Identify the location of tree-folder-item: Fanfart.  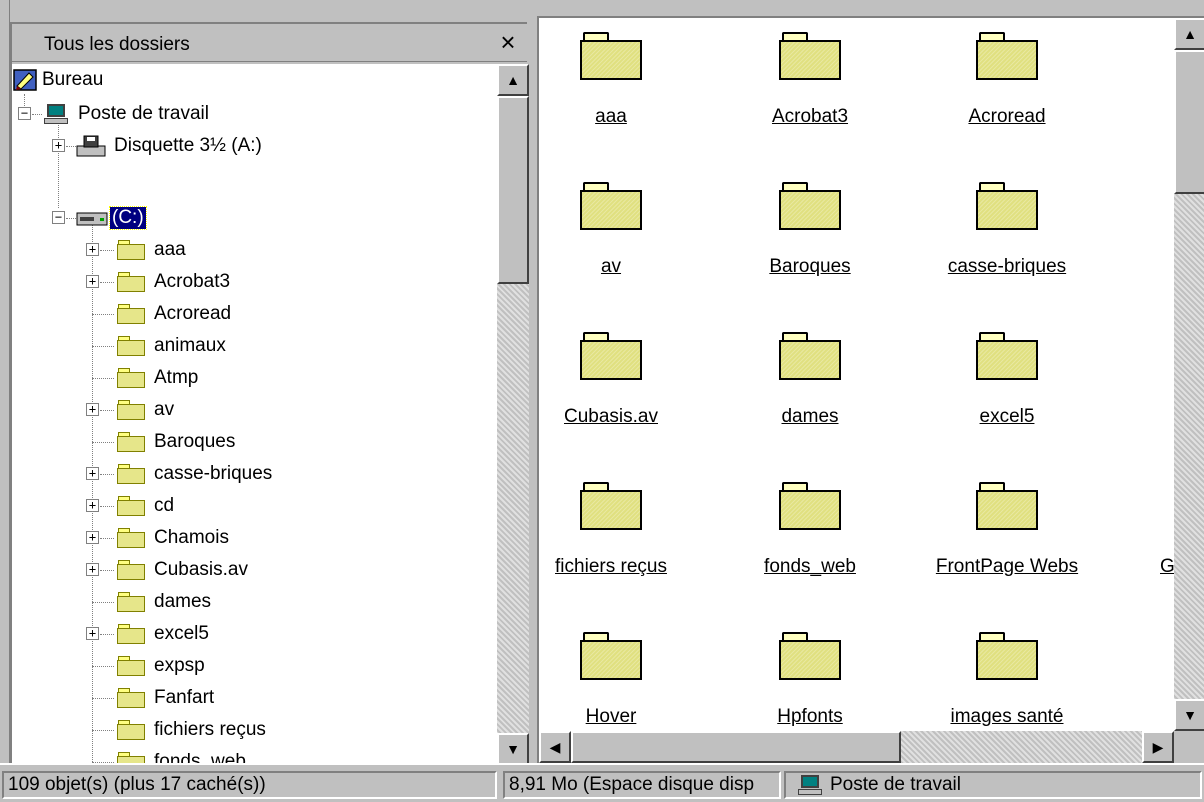
(151, 697).